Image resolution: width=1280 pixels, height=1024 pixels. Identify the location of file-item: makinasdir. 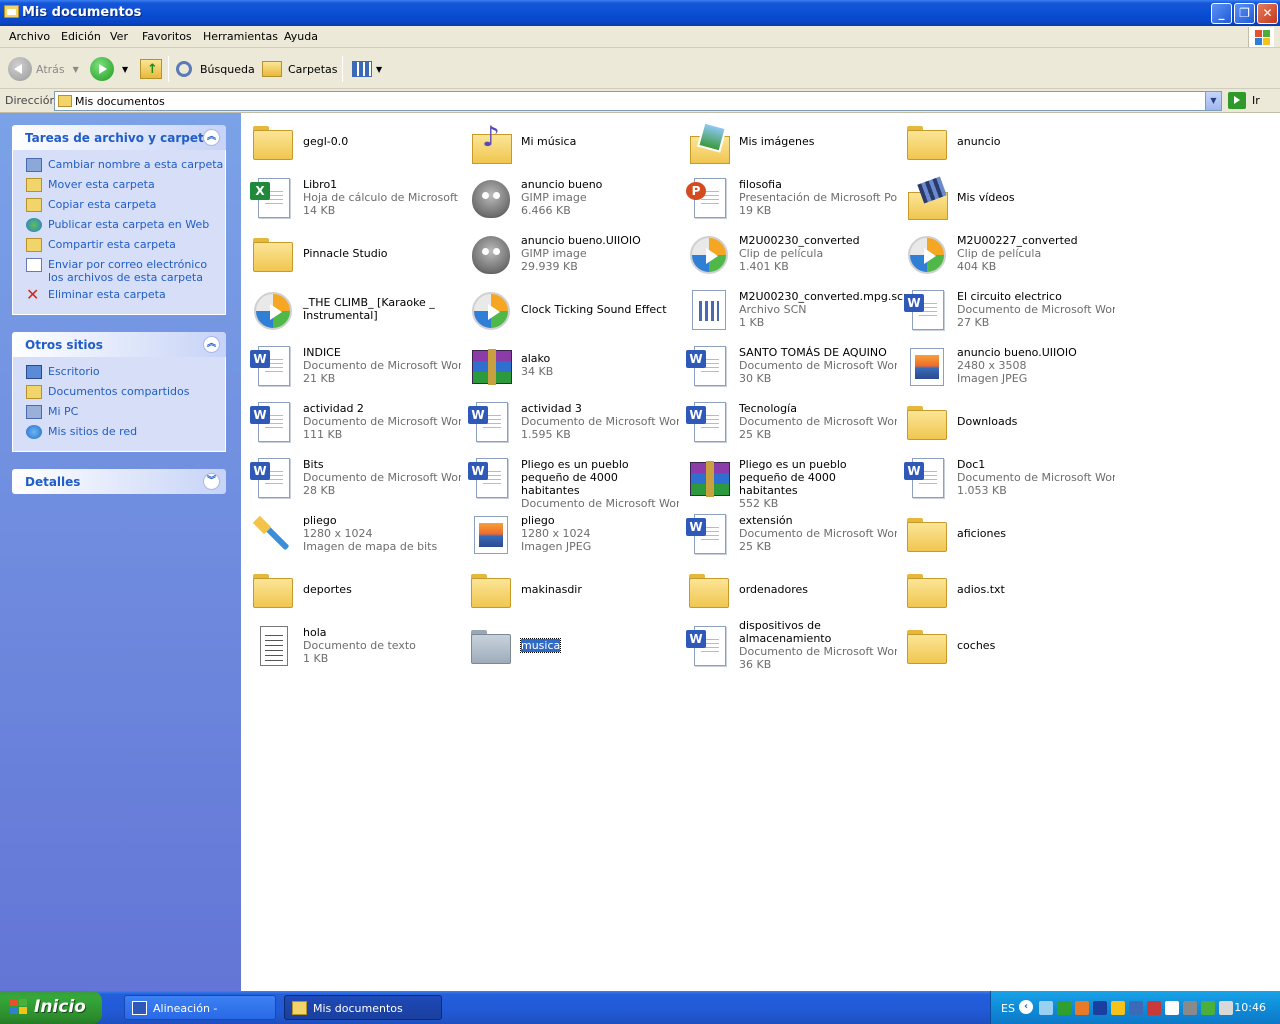
(573, 589).